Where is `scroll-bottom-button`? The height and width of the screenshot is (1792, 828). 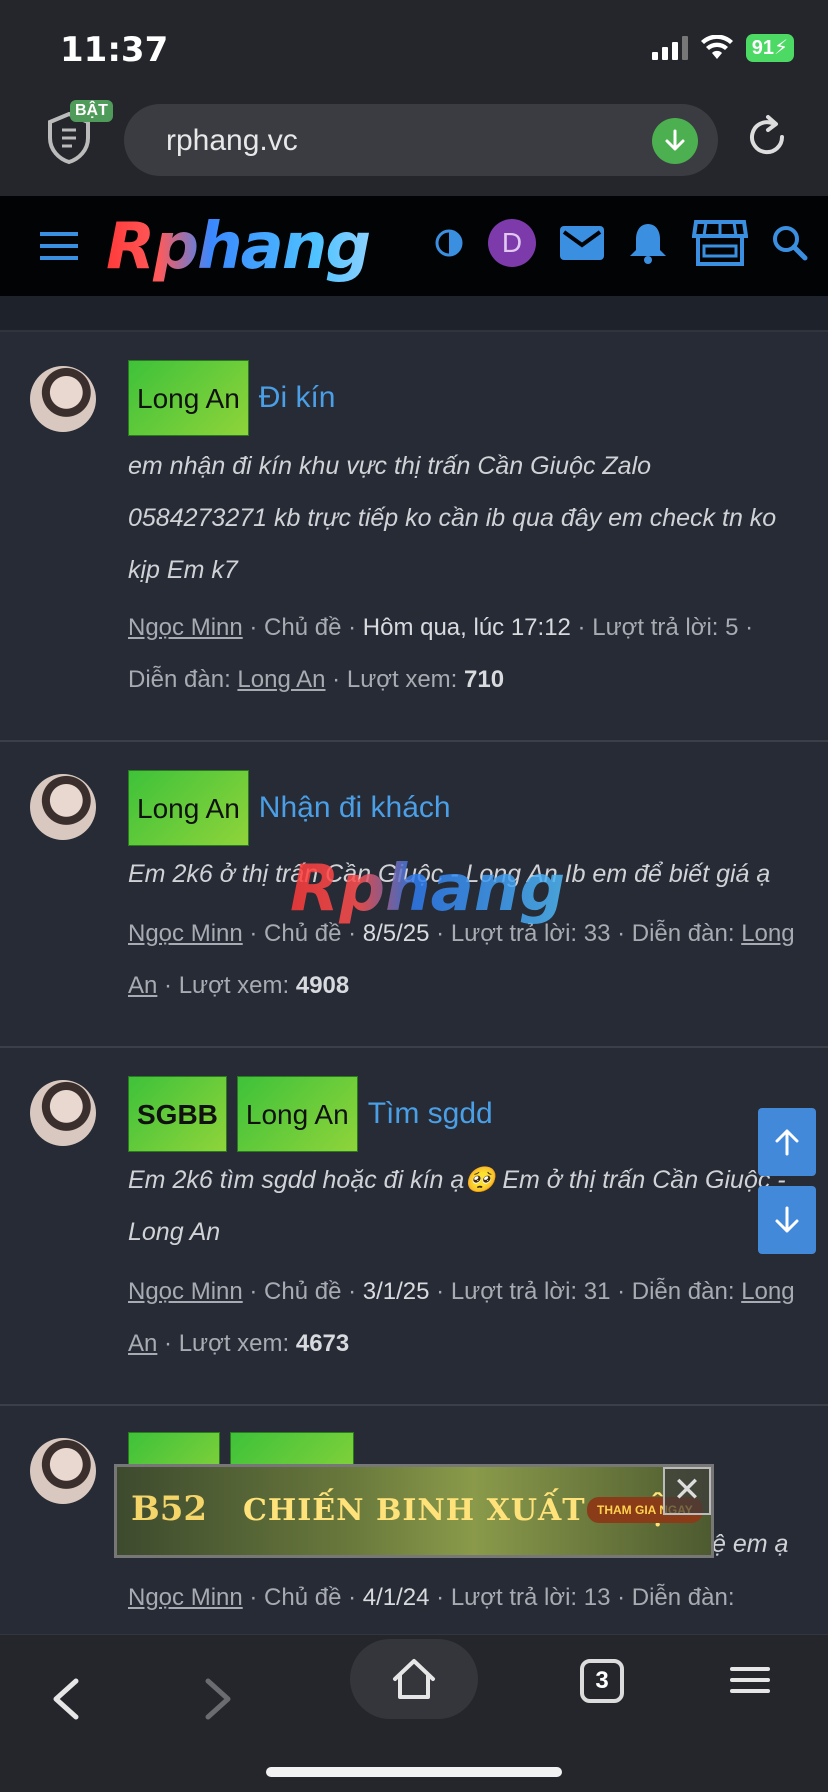 scroll-bottom-button is located at coordinates (787, 1220).